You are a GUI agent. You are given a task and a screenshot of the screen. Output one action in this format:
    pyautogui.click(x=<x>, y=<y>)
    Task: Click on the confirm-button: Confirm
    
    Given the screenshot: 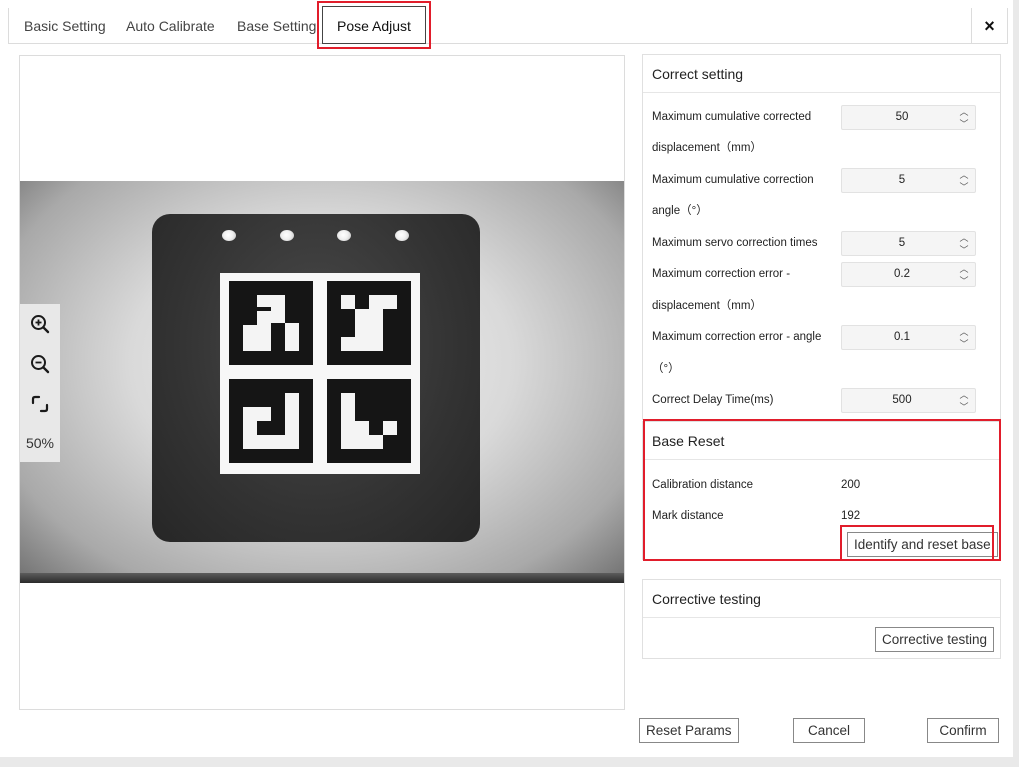 What is the action you would take?
    pyautogui.click(x=963, y=730)
    